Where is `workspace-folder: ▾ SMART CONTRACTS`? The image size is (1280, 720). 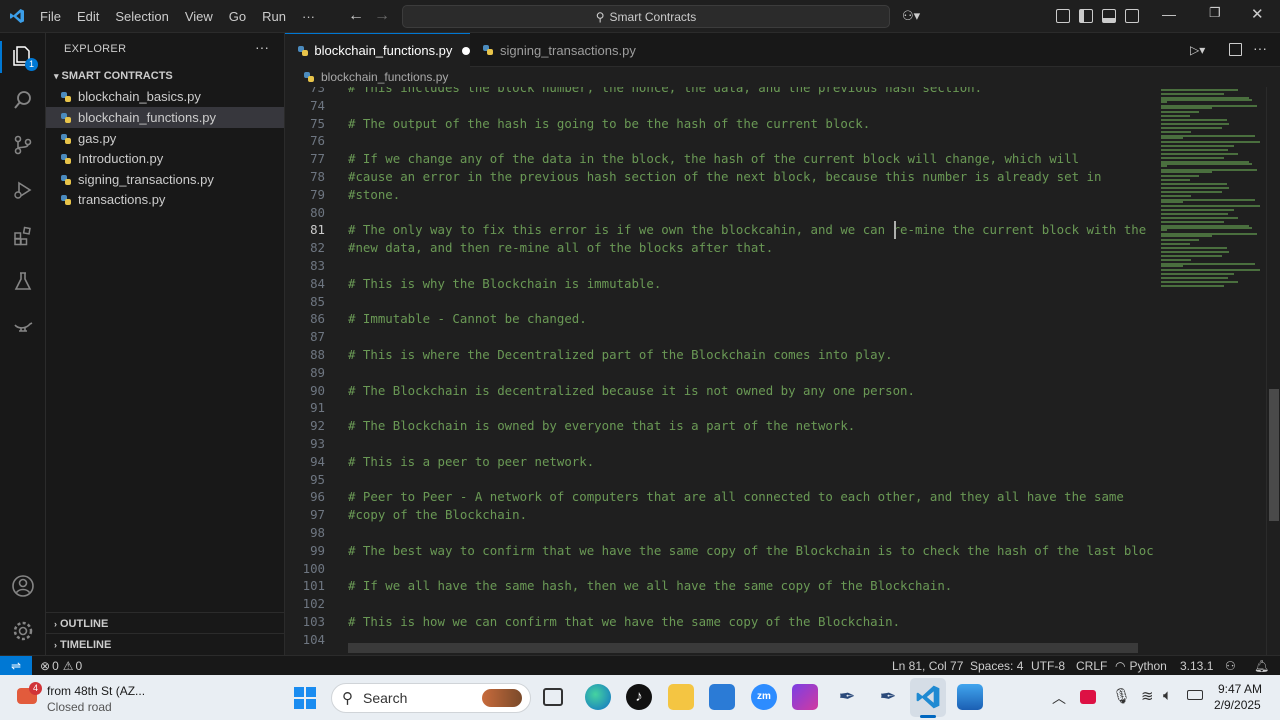 workspace-folder: ▾ SMART CONTRACTS is located at coordinates (113, 76).